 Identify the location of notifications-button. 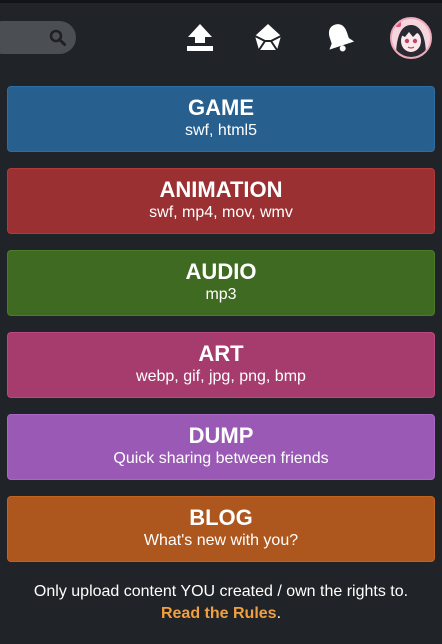
(339, 37).